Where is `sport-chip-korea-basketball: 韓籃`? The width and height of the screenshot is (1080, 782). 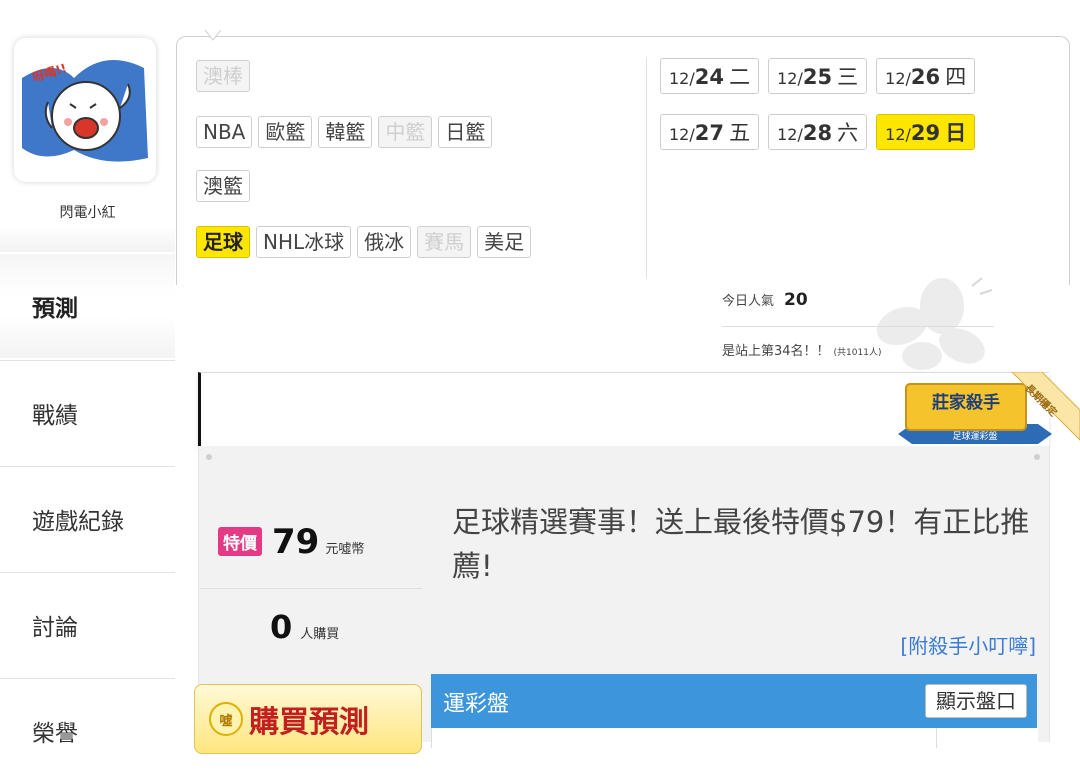
sport-chip-korea-basketball: 韓籃 is located at coordinates (345, 132).